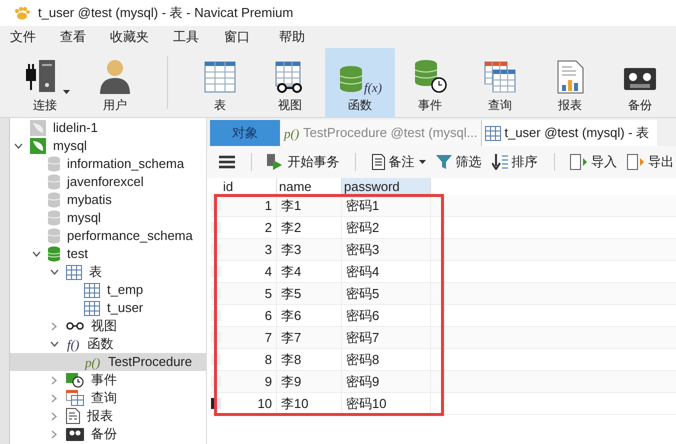 The width and height of the screenshot is (676, 444). I want to click on toolbar-table-button: 表, so click(220, 82).